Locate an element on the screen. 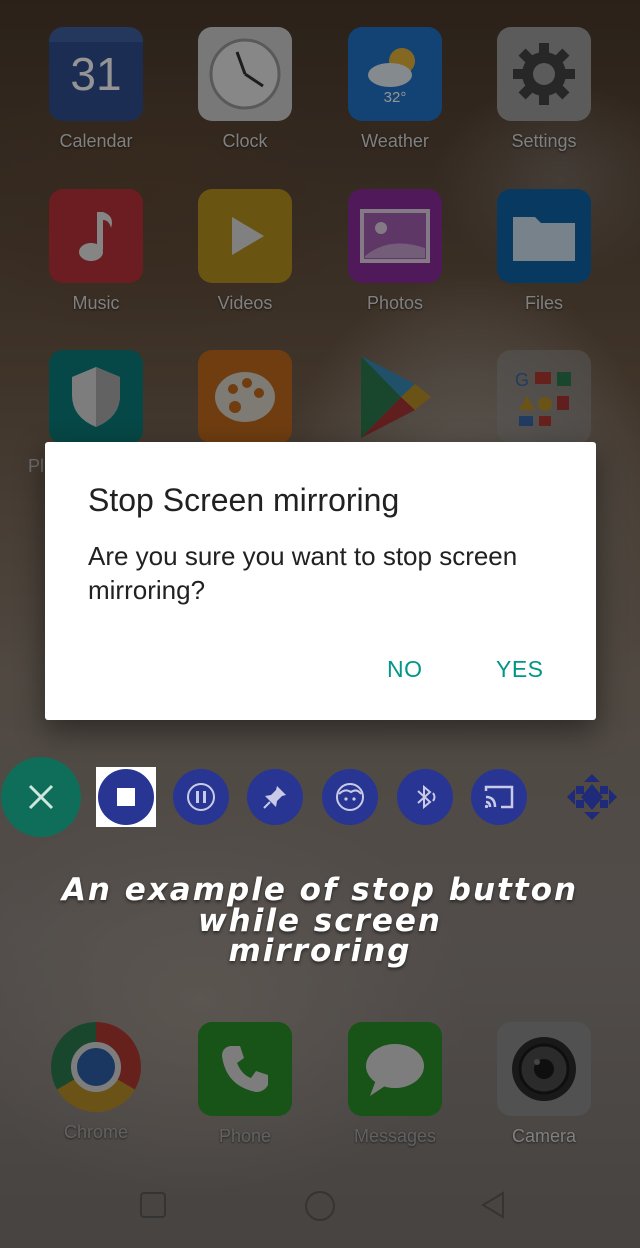 The width and height of the screenshot is (640, 1248). close-toolbar-button is located at coordinates (41, 797).